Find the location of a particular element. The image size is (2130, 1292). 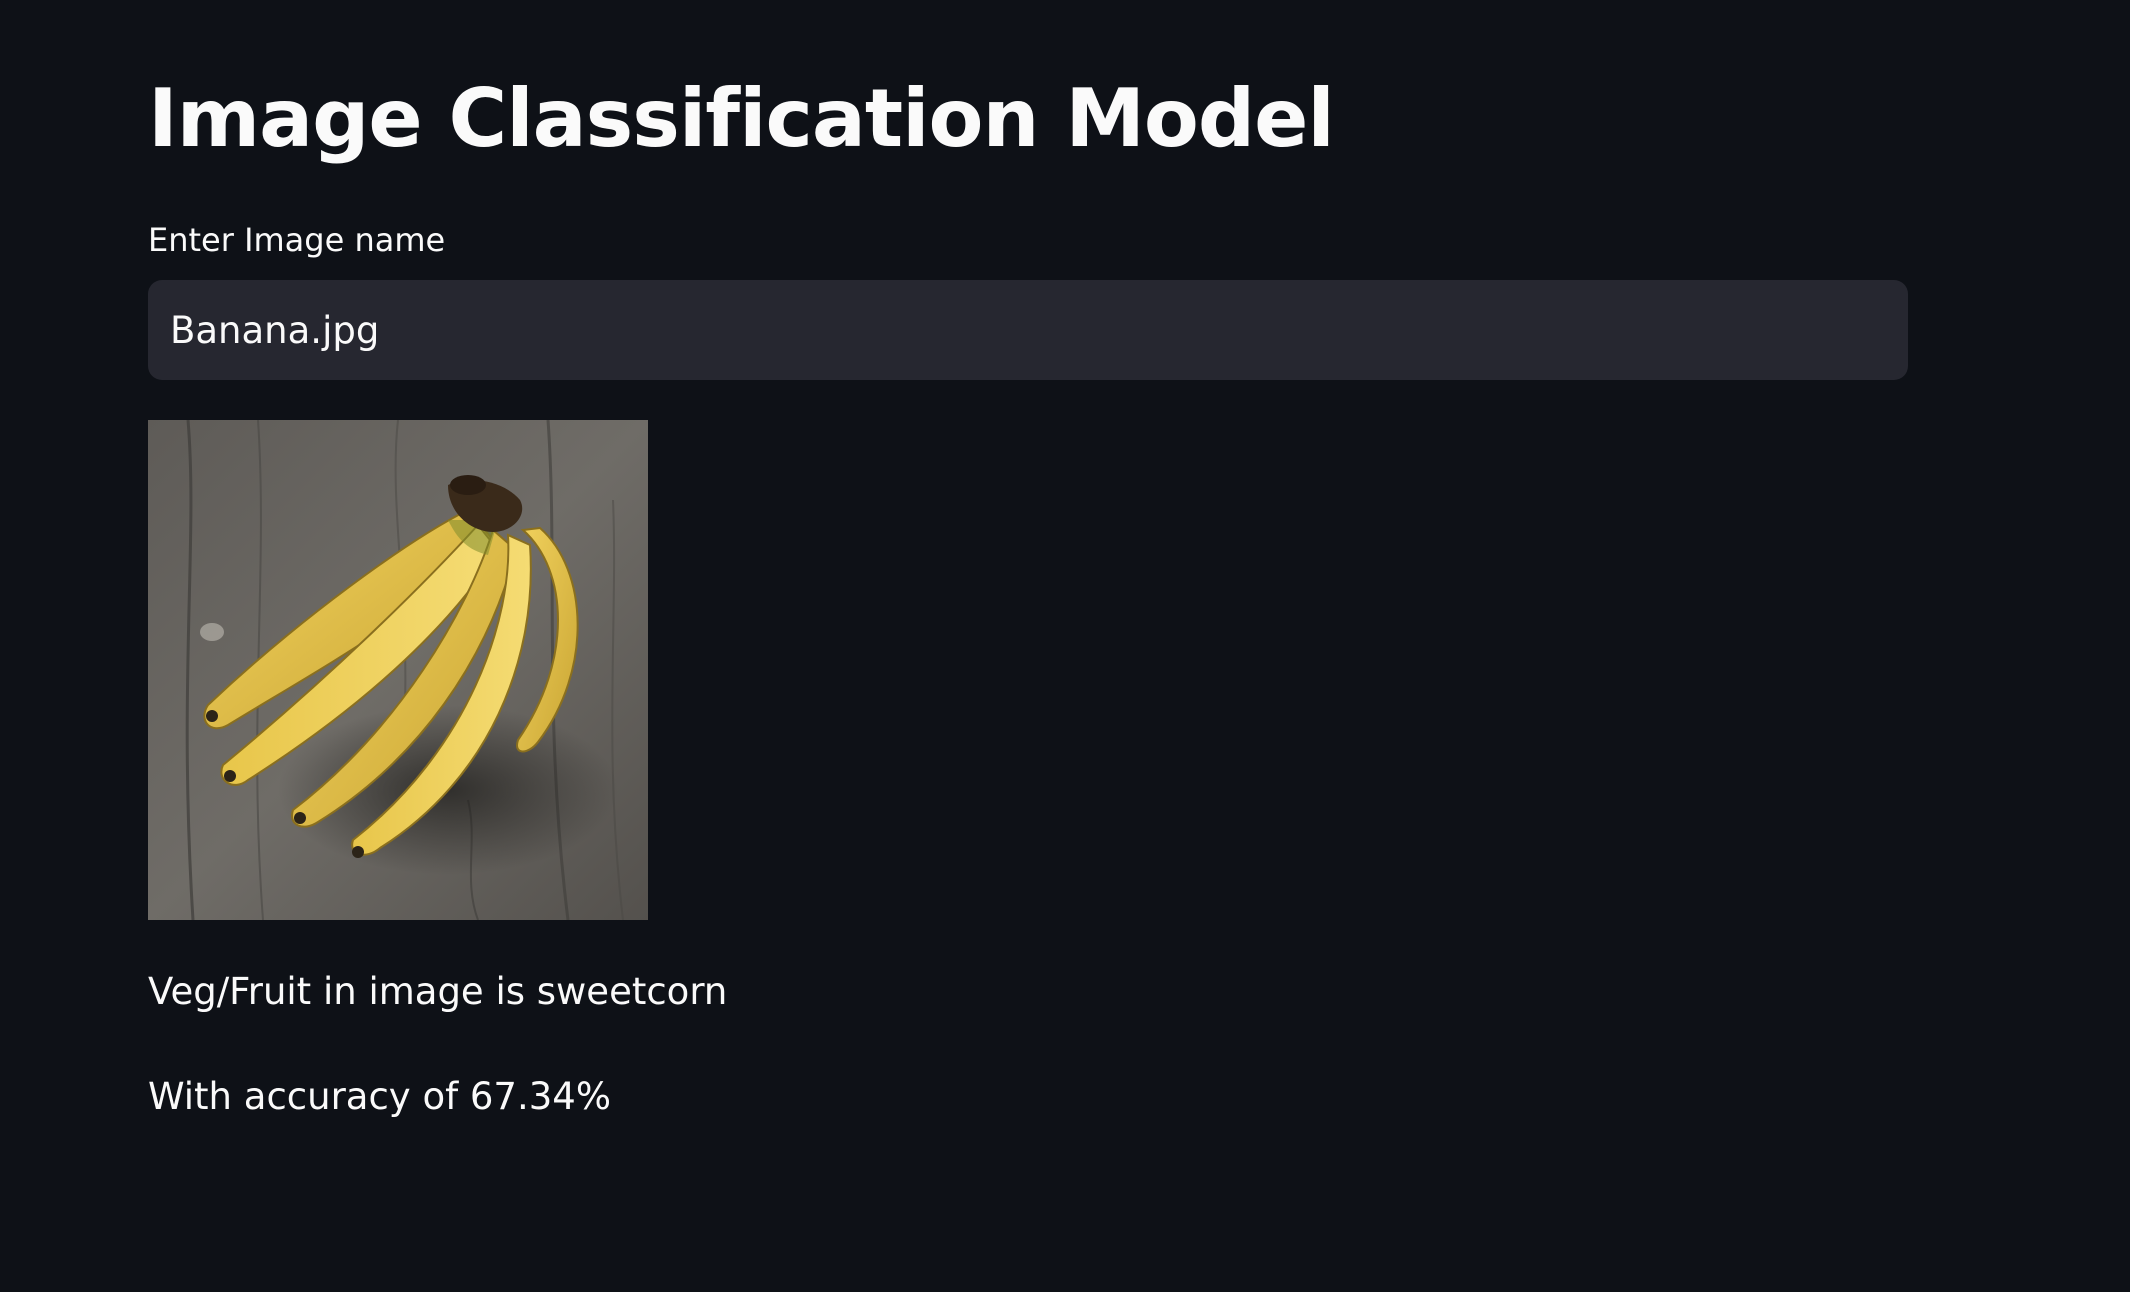

banana-image is located at coordinates (398, 670).